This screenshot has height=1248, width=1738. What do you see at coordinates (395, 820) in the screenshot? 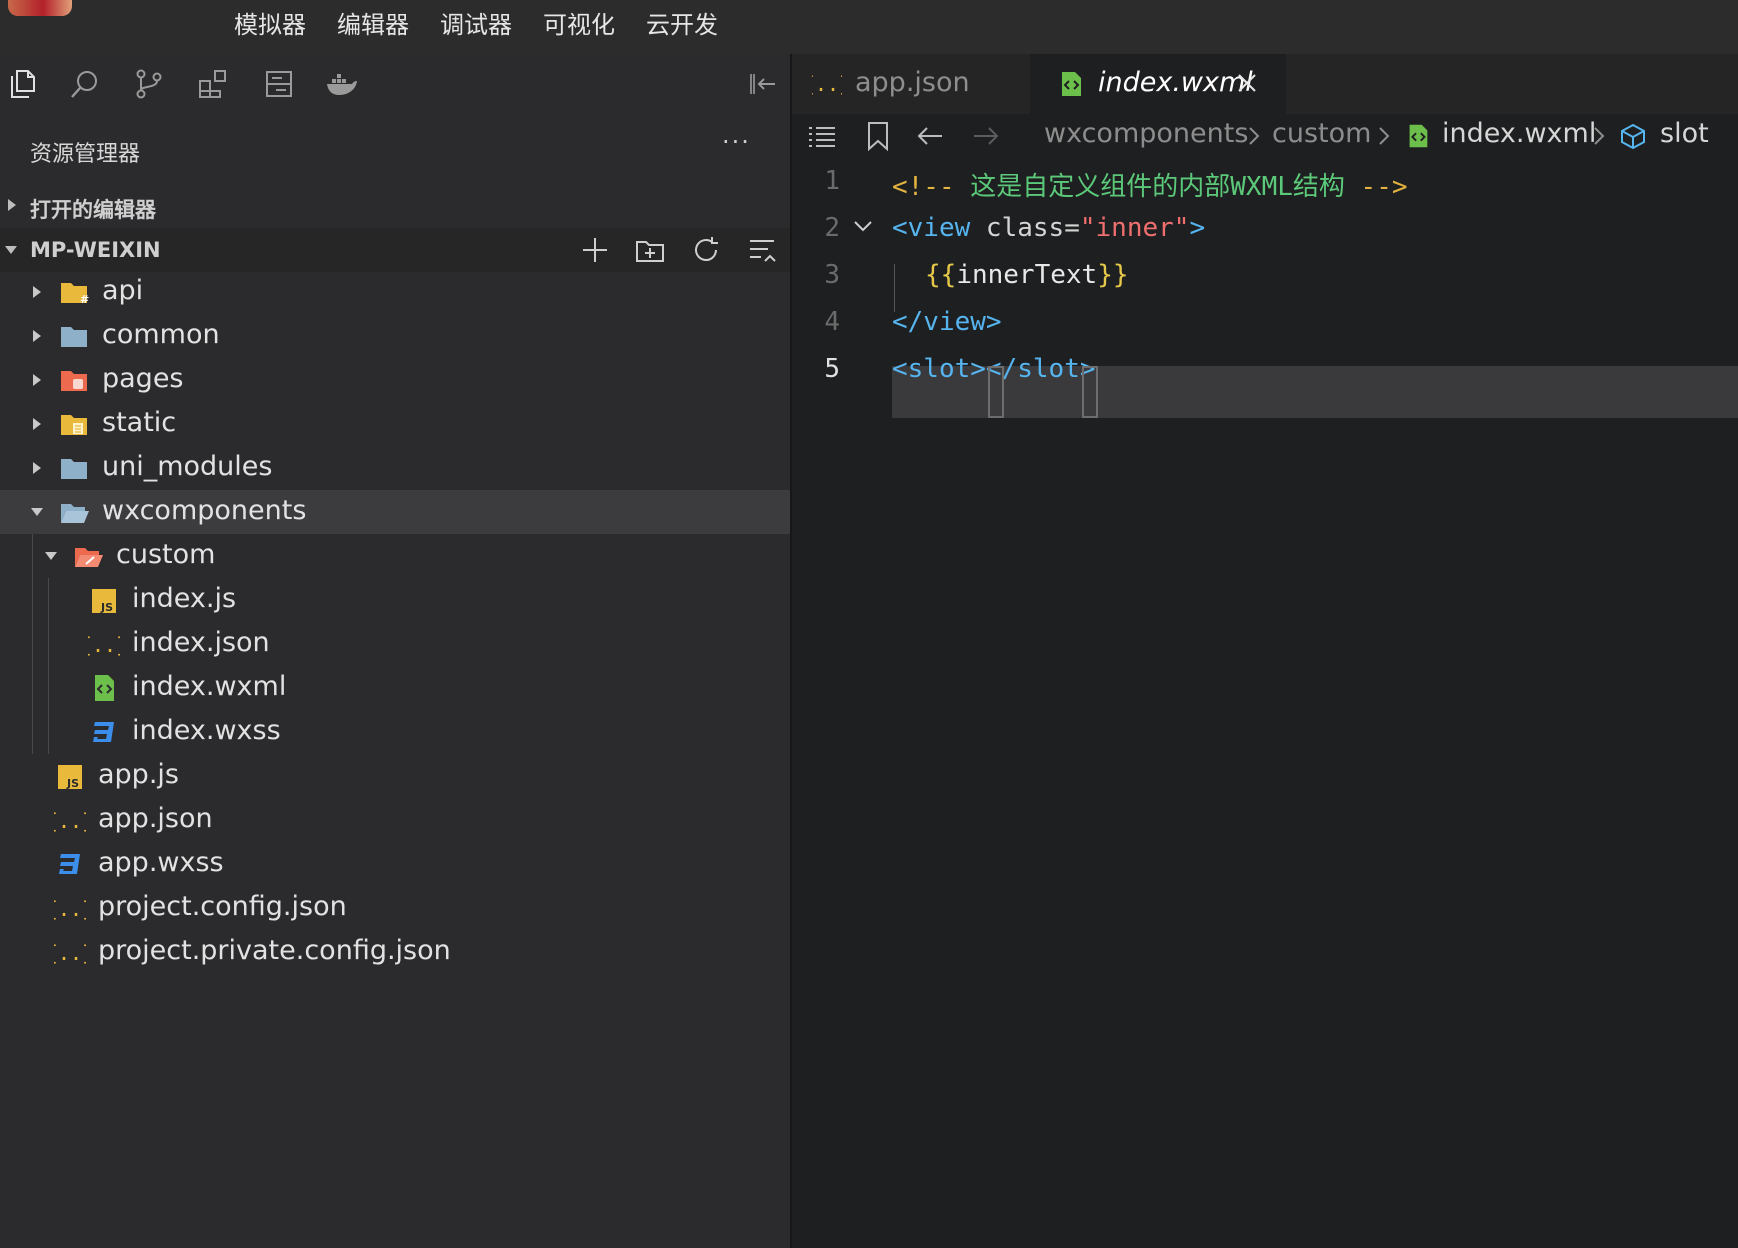
I see `tree-item: {..} app.json` at bounding box center [395, 820].